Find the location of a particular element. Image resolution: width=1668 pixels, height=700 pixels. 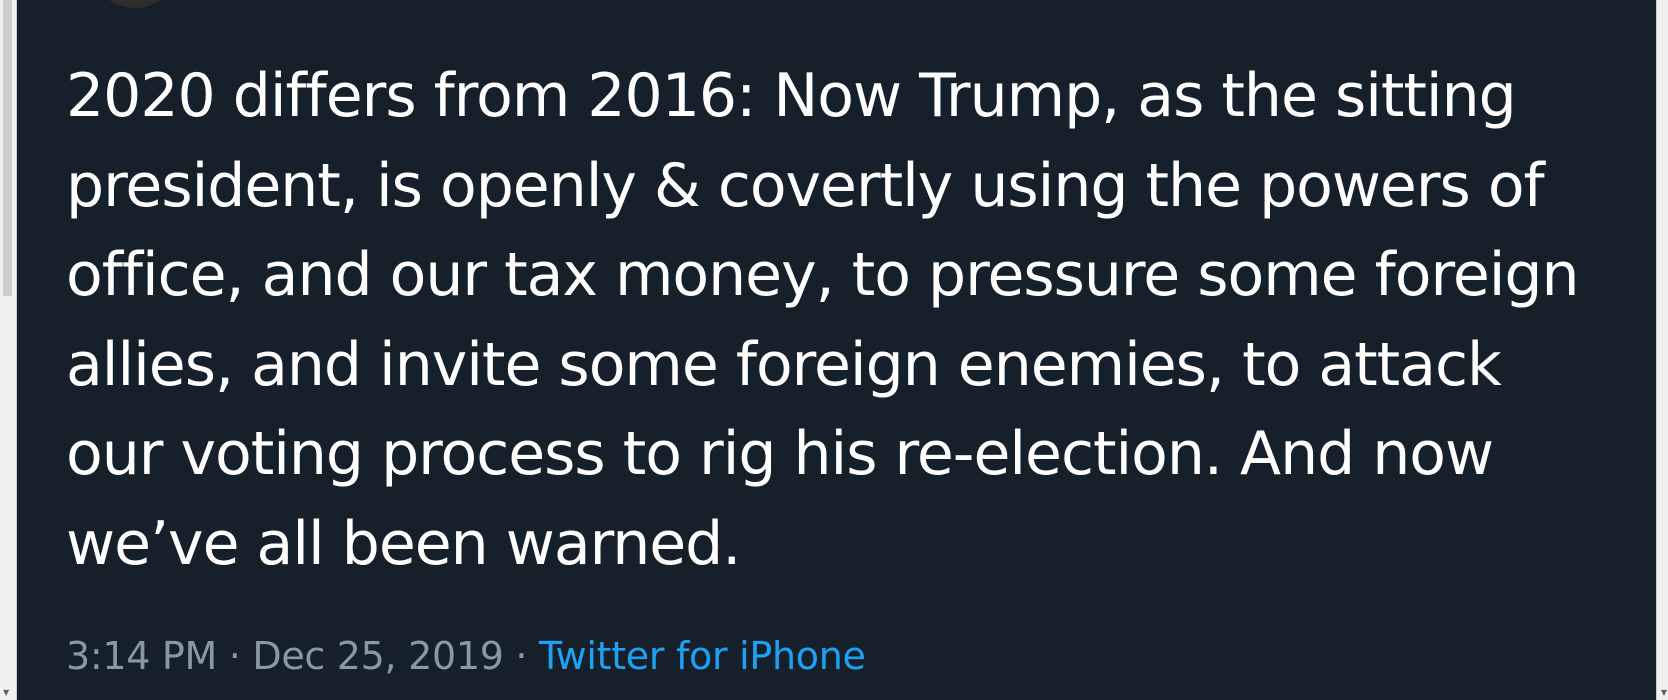

tweet-source-link: Twitter for iPhone is located at coordinates (702, 656).